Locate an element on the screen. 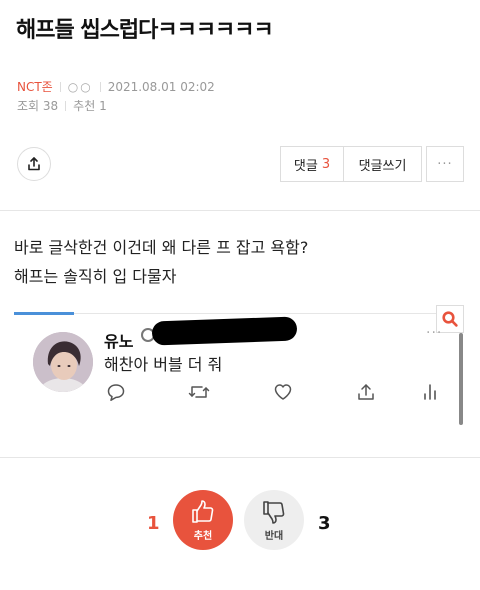 The height and width of the screenshot is (590, 480). share-button is located at coordinates (34, 164).